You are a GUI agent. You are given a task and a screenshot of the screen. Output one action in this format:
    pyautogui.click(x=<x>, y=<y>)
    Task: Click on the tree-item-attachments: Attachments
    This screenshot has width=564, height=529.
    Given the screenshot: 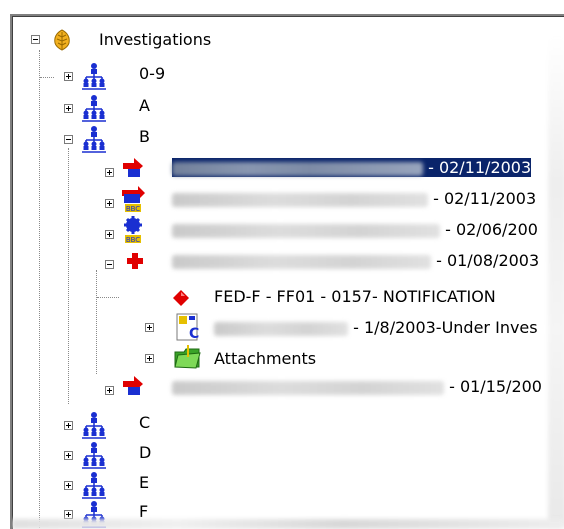 What is the action you would take?
    pyautogui.click(x=265, y=359)
    